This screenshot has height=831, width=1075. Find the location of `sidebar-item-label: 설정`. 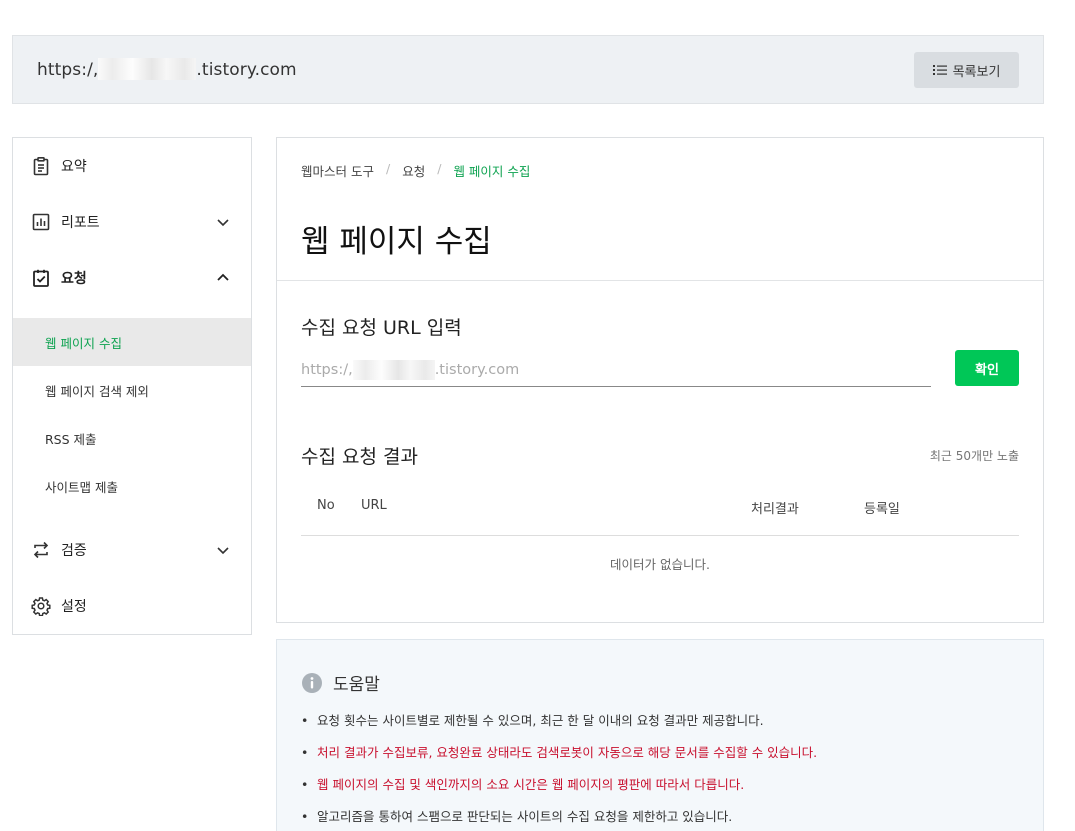

sidebar-item-label: 설정 is located at coordinates (74, 607).